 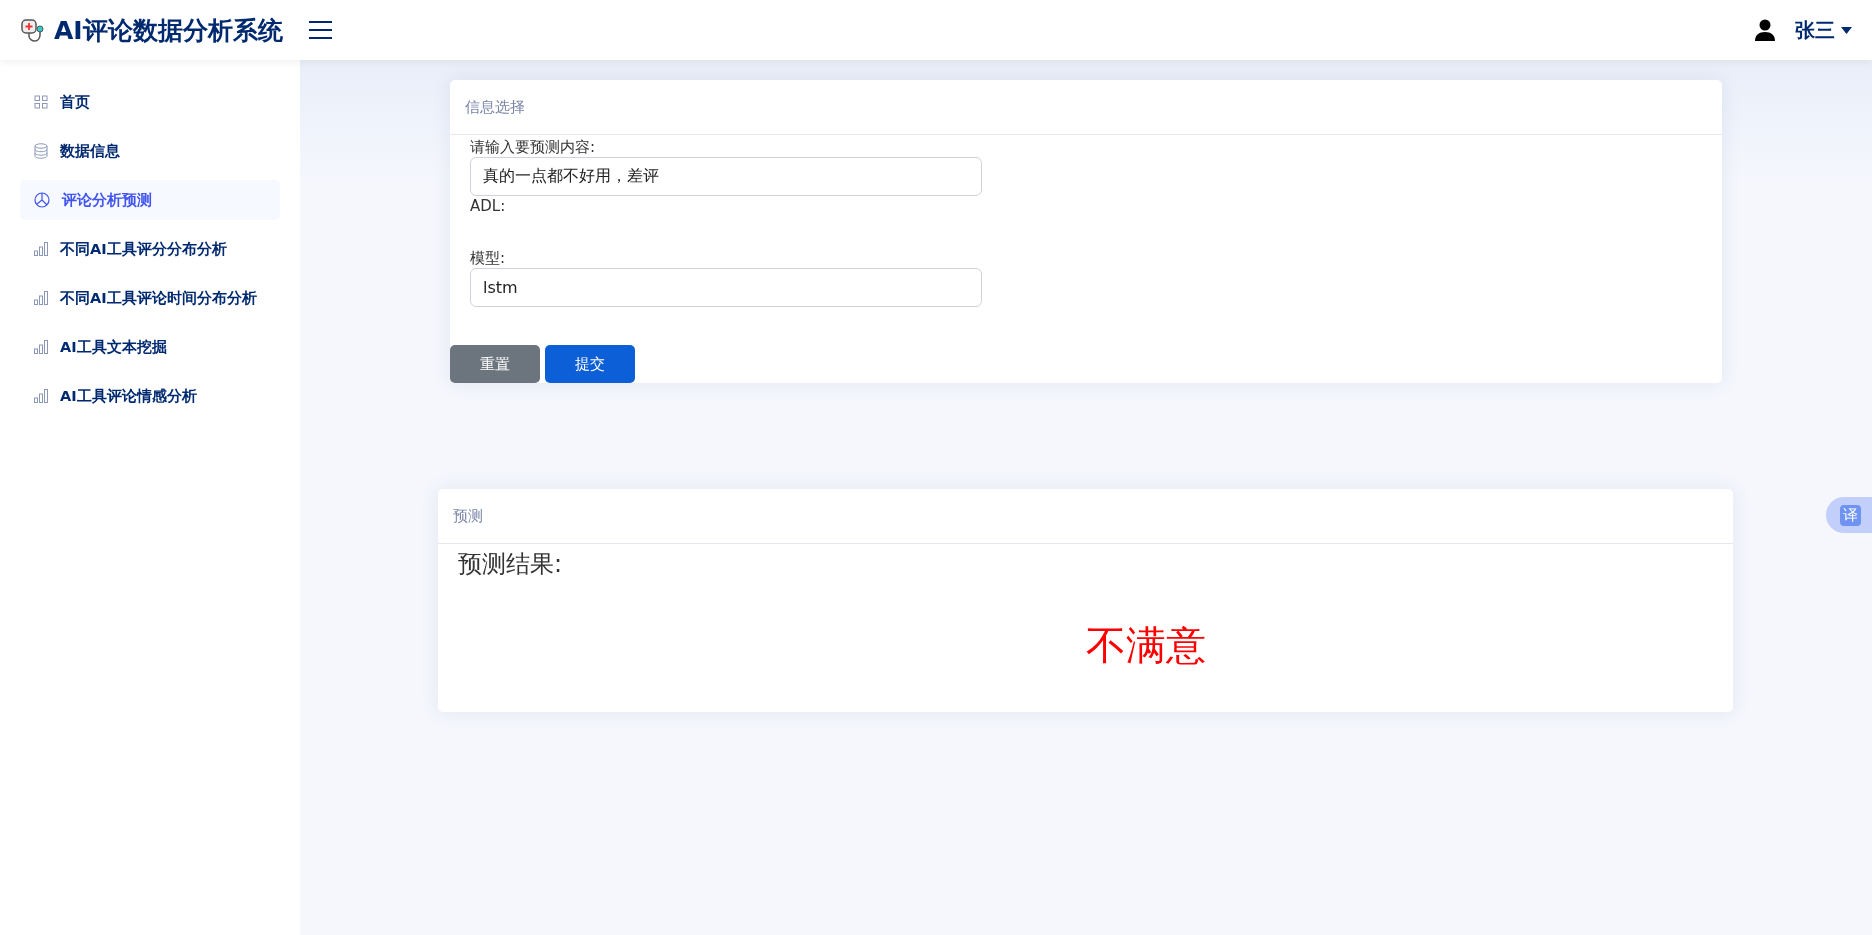 I want to click on sidebar-item: AI工具评论情感分析, so click(x=150, y=396).